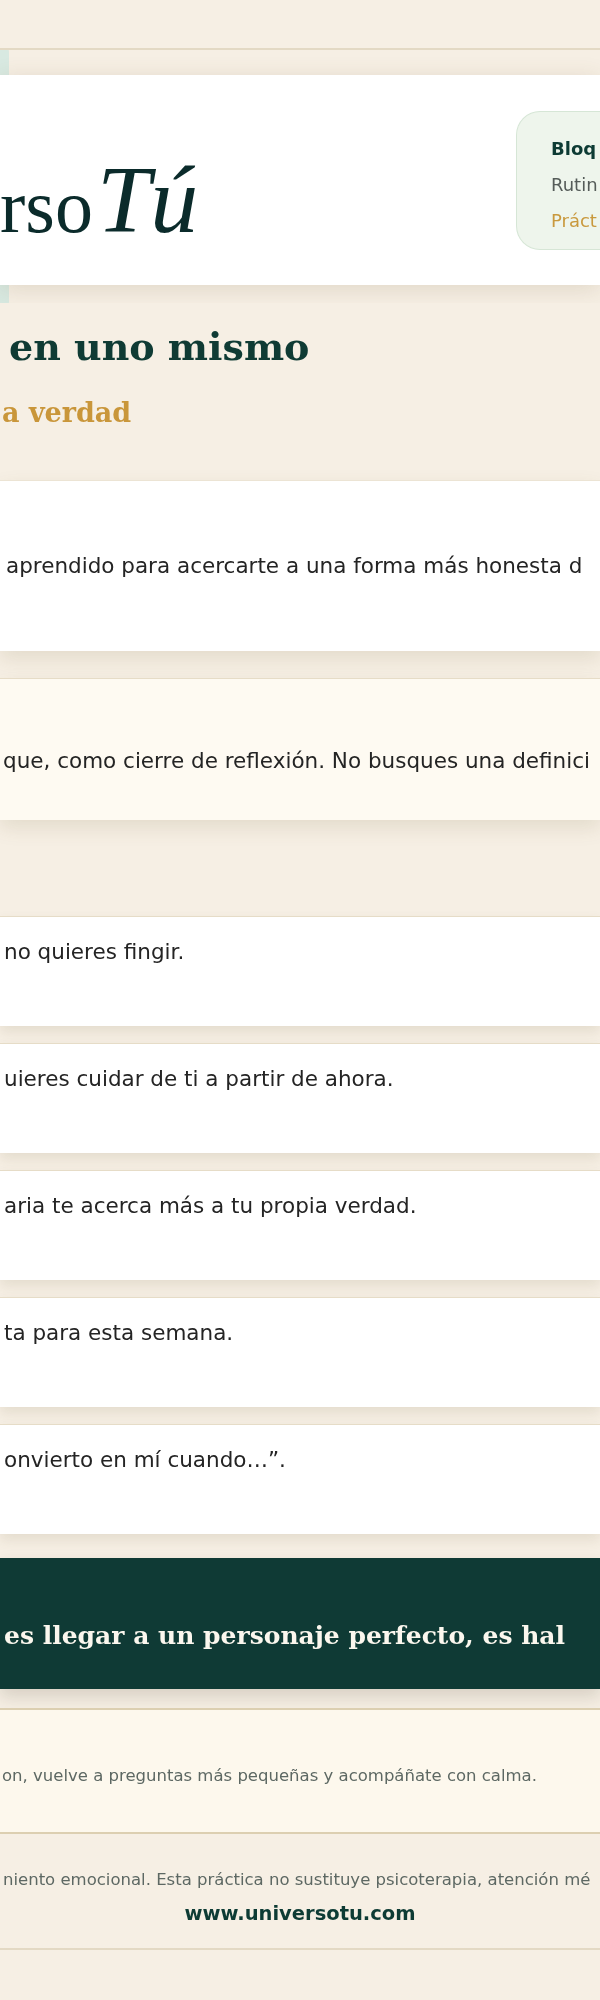 The image size is (600, 2000). Describe the element at coordinates (294, 566) in the screenshot. I see `intro-text: aprendido para acercarte a una forma más honesta d` at that location.